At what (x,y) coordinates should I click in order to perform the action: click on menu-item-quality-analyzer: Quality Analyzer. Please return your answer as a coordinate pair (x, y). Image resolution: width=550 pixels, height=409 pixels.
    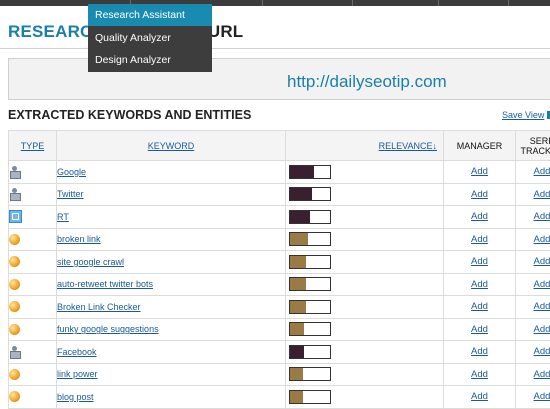
    Looking at the image, I should click on (150, 38).